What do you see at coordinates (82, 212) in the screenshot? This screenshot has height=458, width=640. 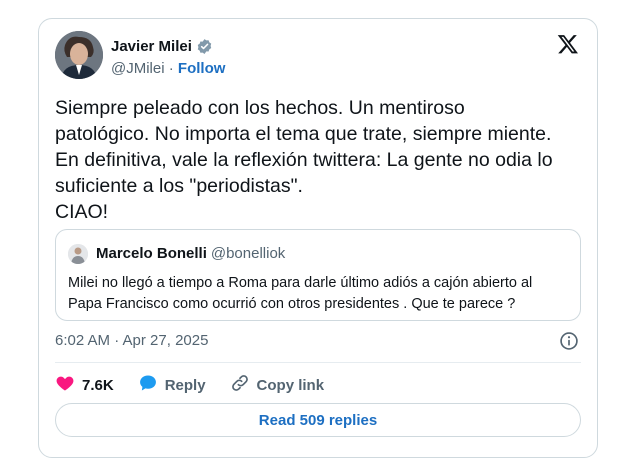 I see `tweet-line: CIAO!` at bounding box center [82, 212].